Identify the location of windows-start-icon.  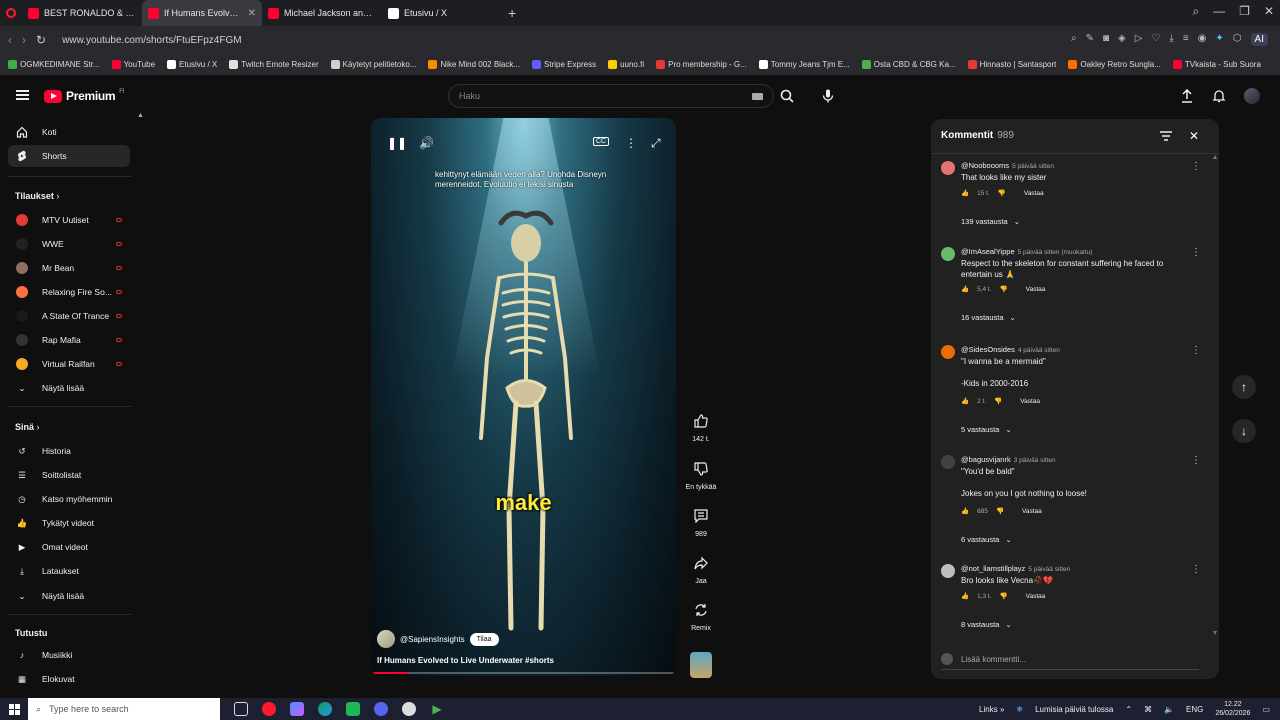
(14, 709).